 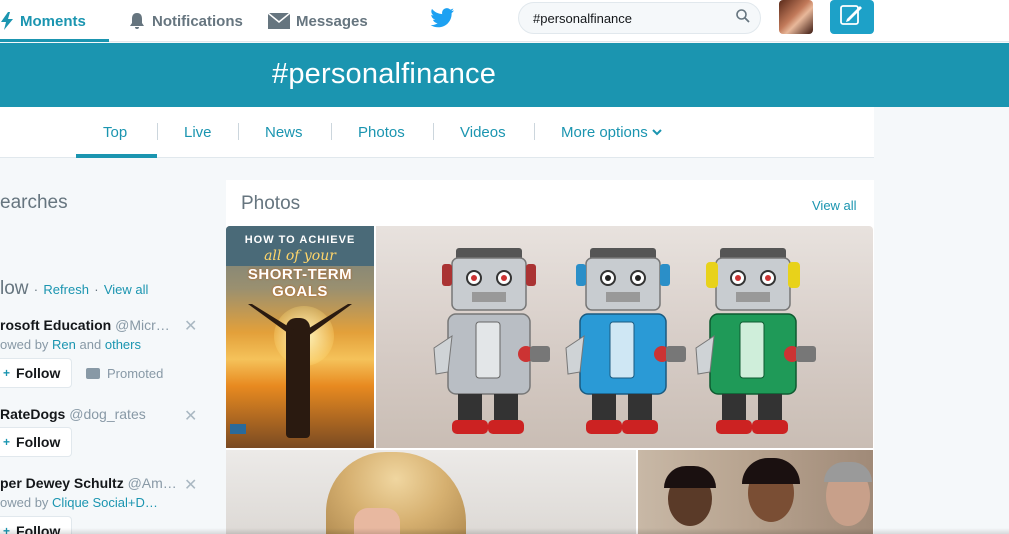 What do you see at coordinates (7, 21) in the screenshot?
I see `lightning-icon` at bounding box center [7, 21].